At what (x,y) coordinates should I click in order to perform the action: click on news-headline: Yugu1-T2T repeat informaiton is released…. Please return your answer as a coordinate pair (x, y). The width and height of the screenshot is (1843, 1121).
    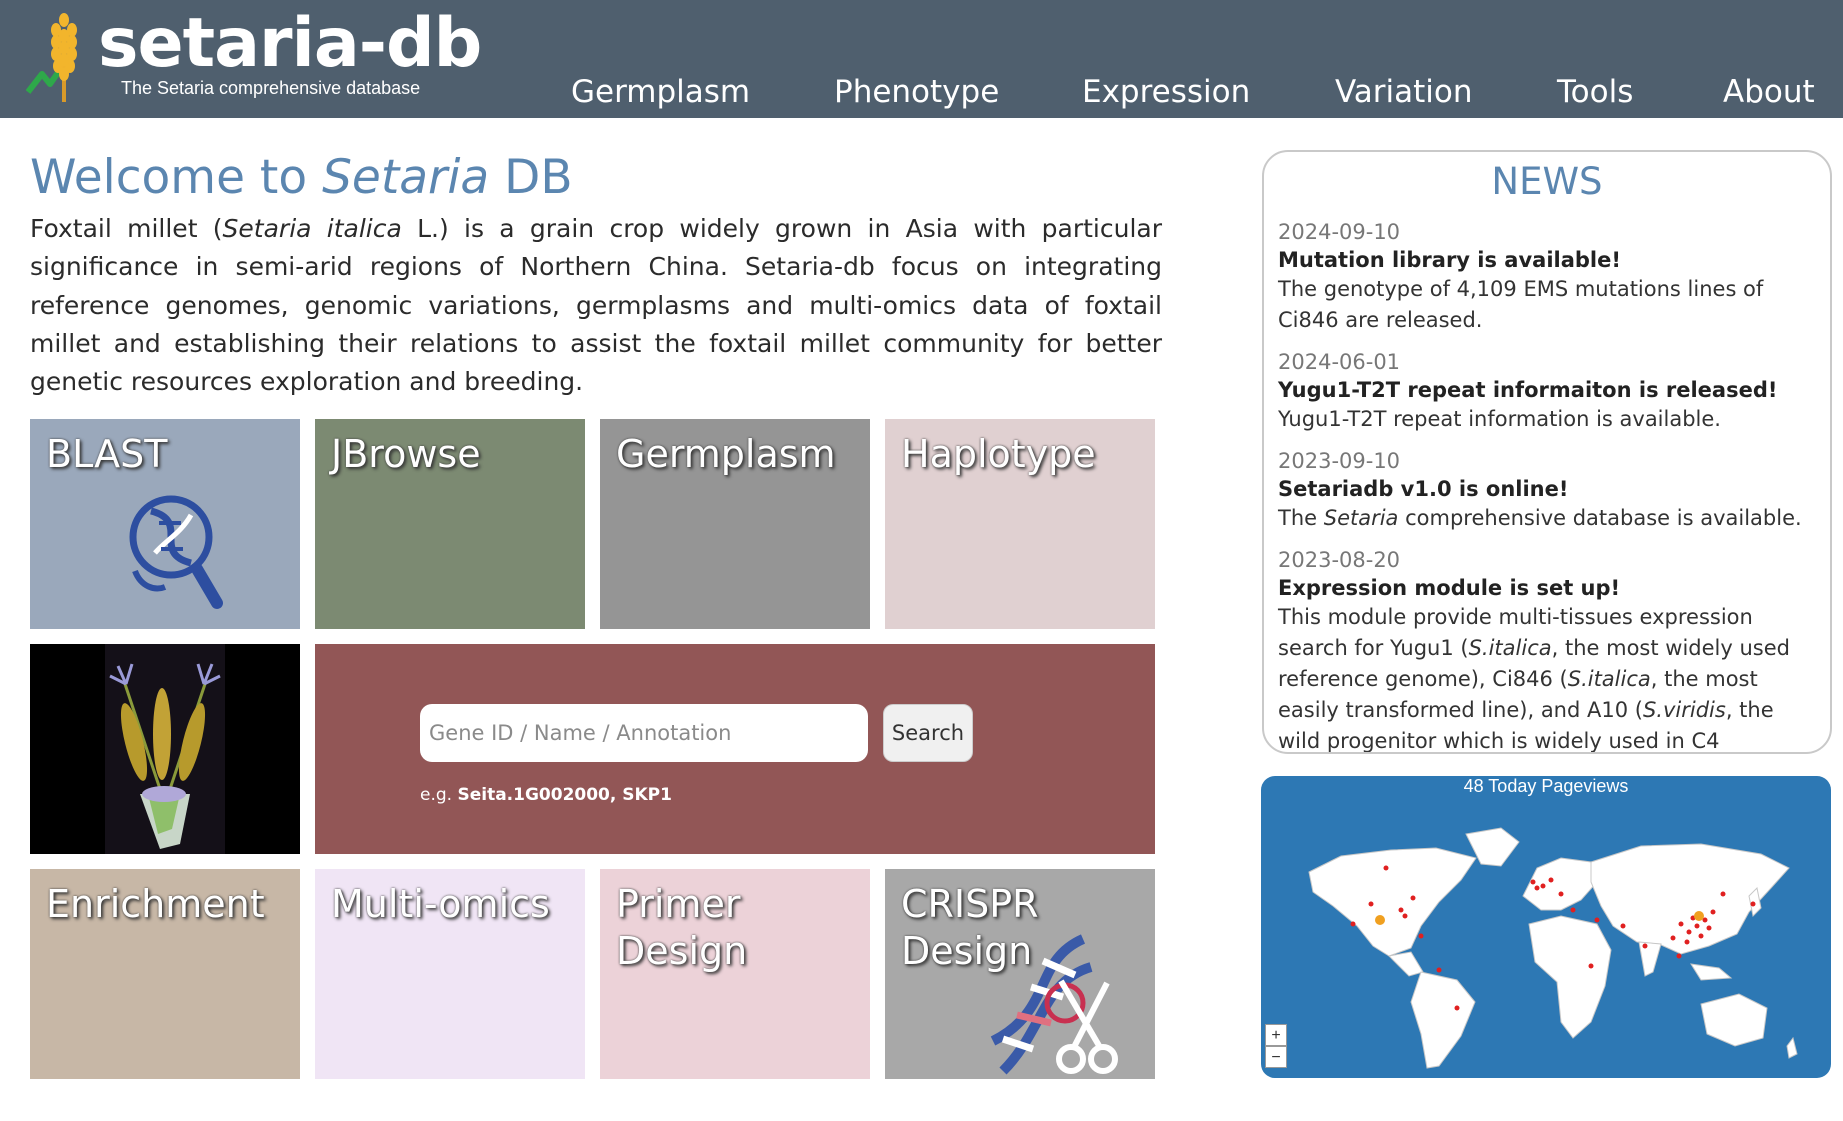
    Looking at the image, I should click on (1528, 390).